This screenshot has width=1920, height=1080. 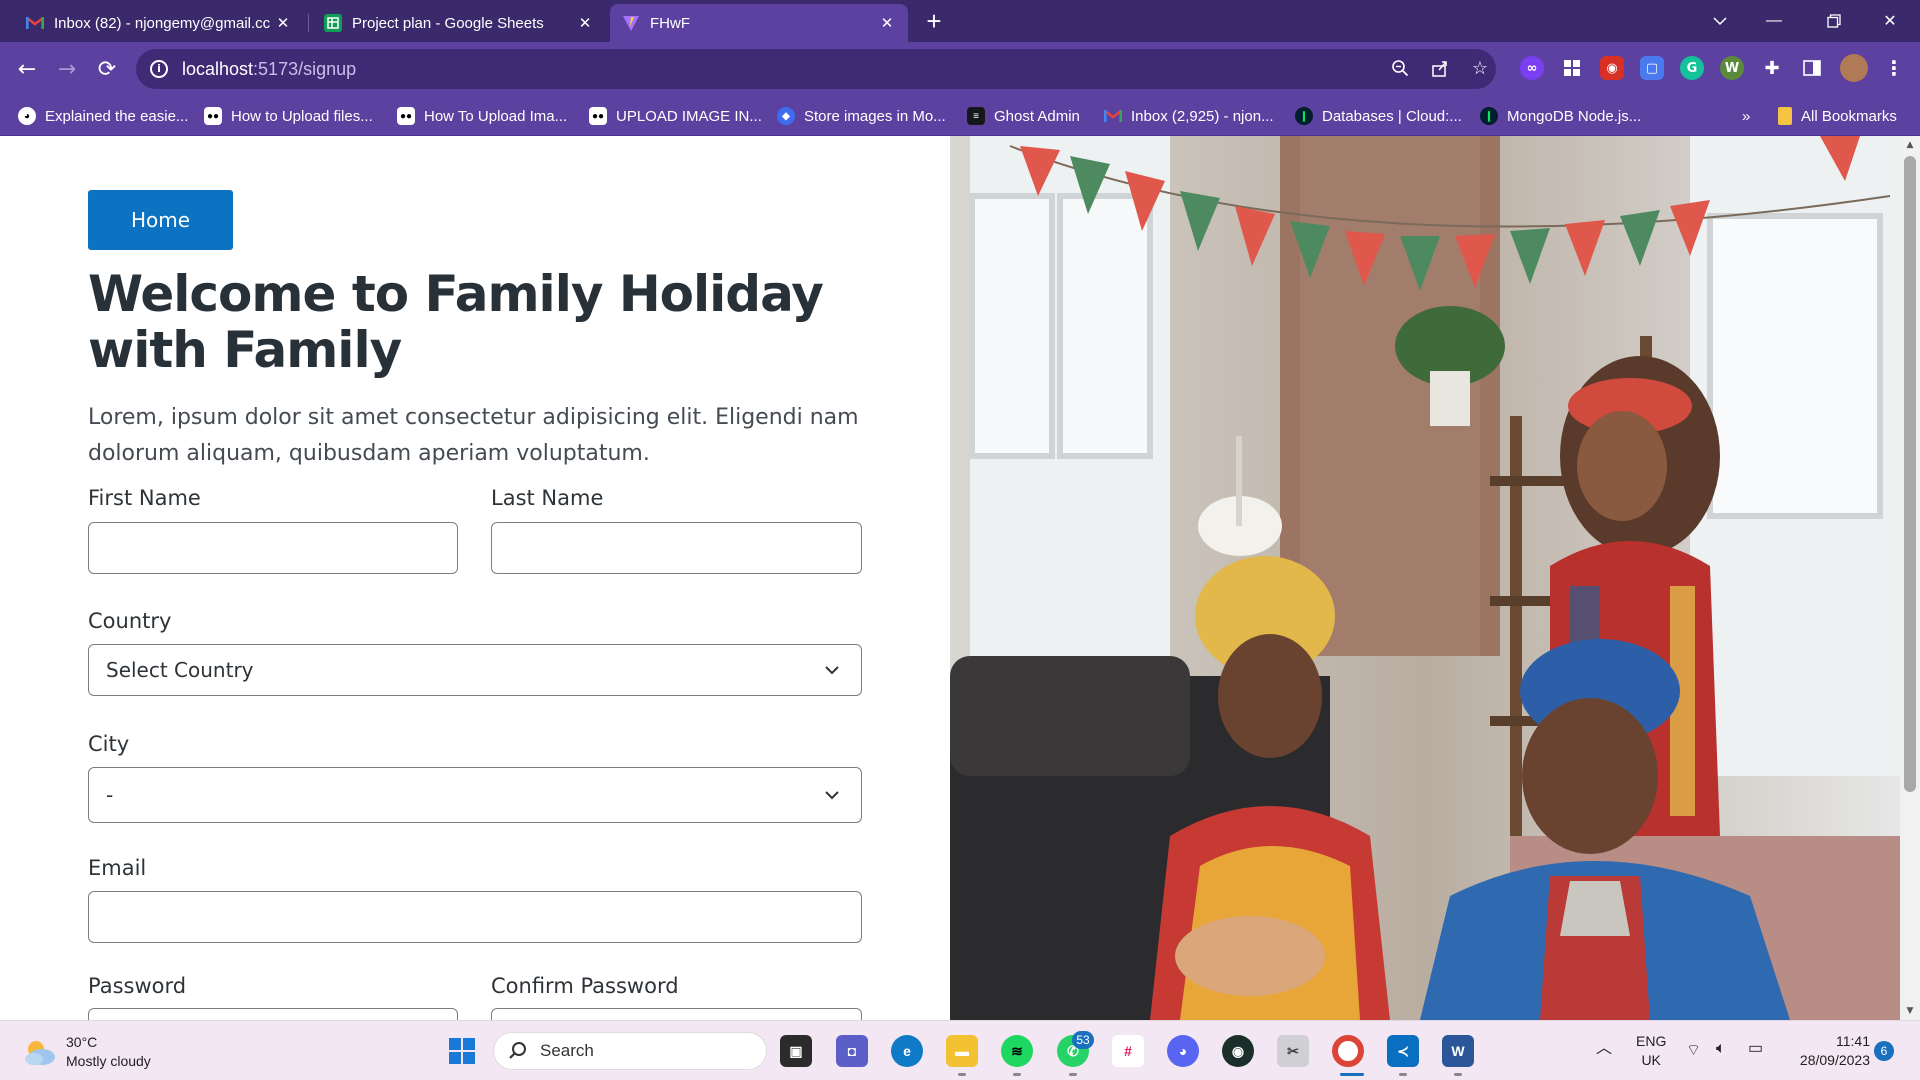 What do you see at coordinates (144, 498) in the screenshot?
I see `first-name-label: First Name` at bounding box center [144, 498].